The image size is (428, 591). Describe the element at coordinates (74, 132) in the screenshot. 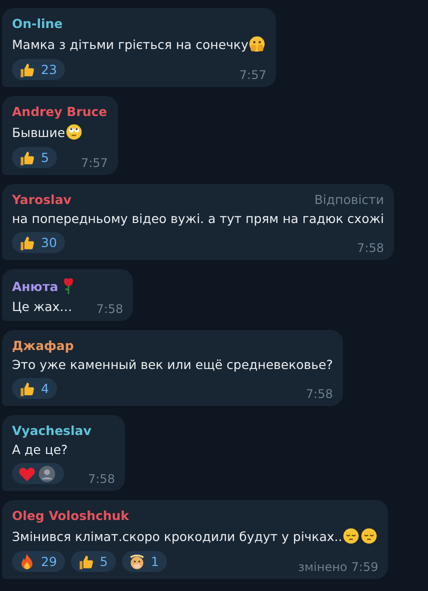

I see `eye-roll-face-icon` at that location.